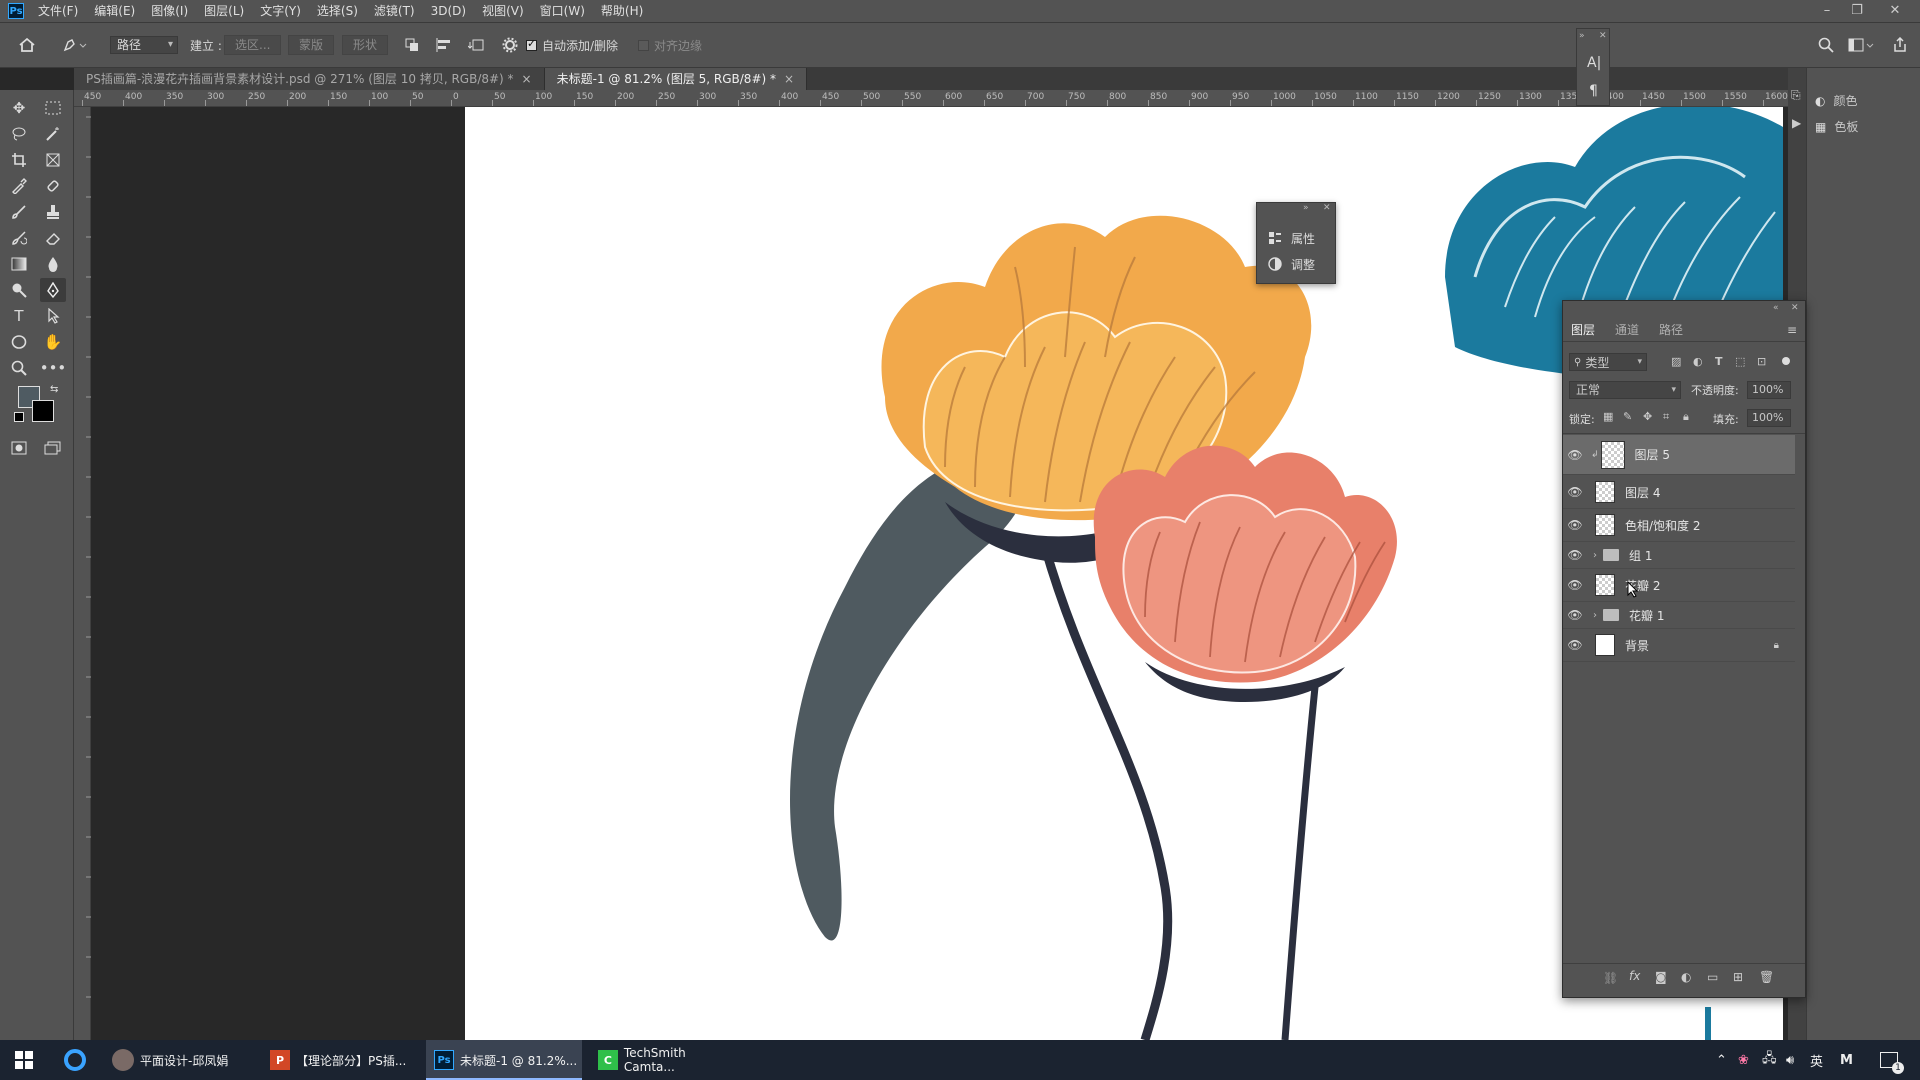 This screenshot has width=1920, height=1080. Describe the element at coordinates (53, 134) in the screenshot. I see `magic-wand-icon` at that location.